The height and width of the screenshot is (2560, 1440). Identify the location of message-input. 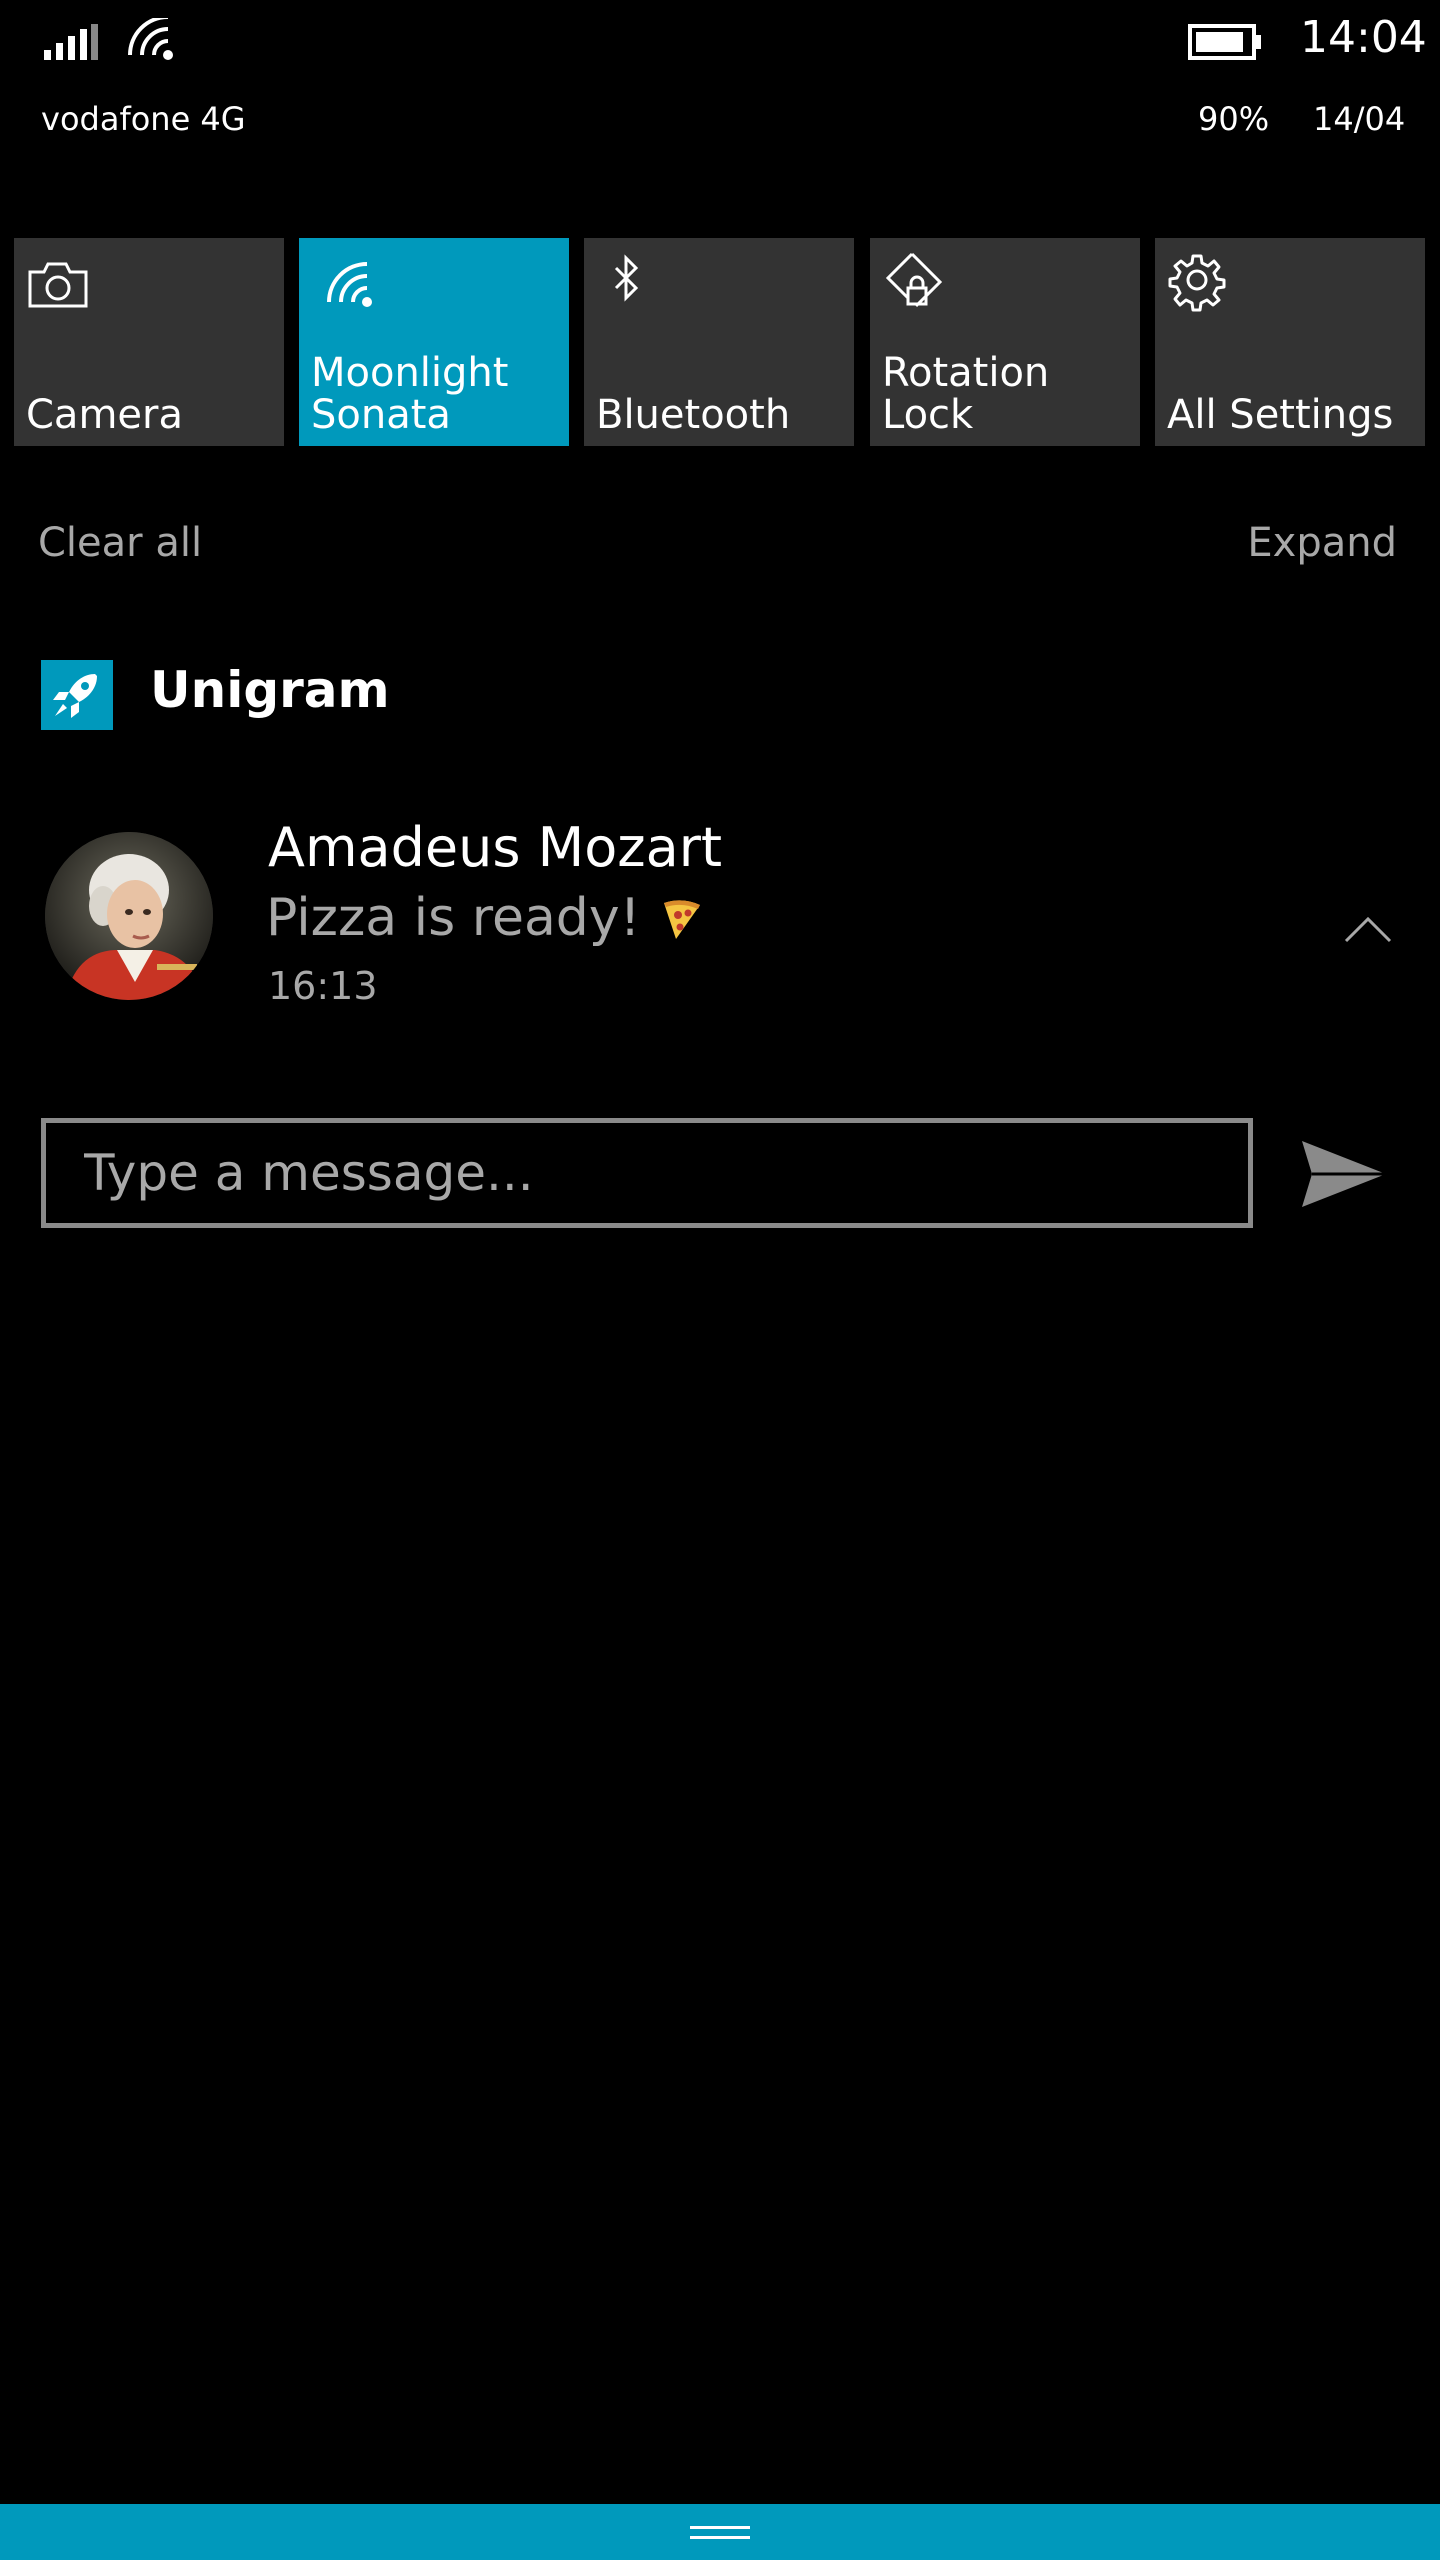
(647, 1173).